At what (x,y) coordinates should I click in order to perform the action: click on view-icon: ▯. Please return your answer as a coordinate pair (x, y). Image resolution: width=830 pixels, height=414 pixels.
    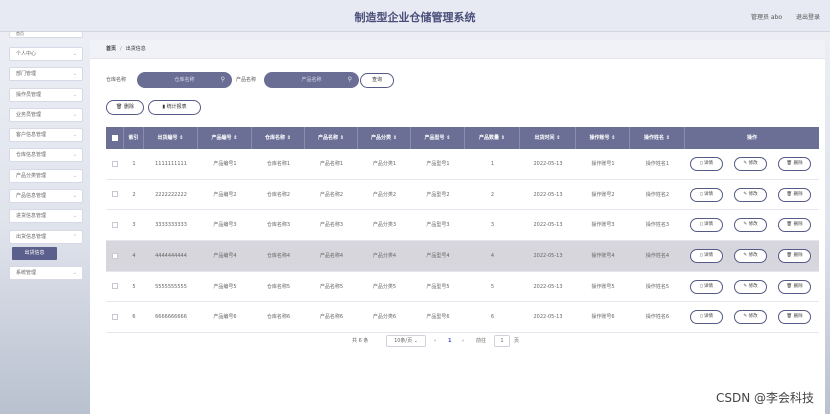
    Looking at the image, I should click on (701, 256).